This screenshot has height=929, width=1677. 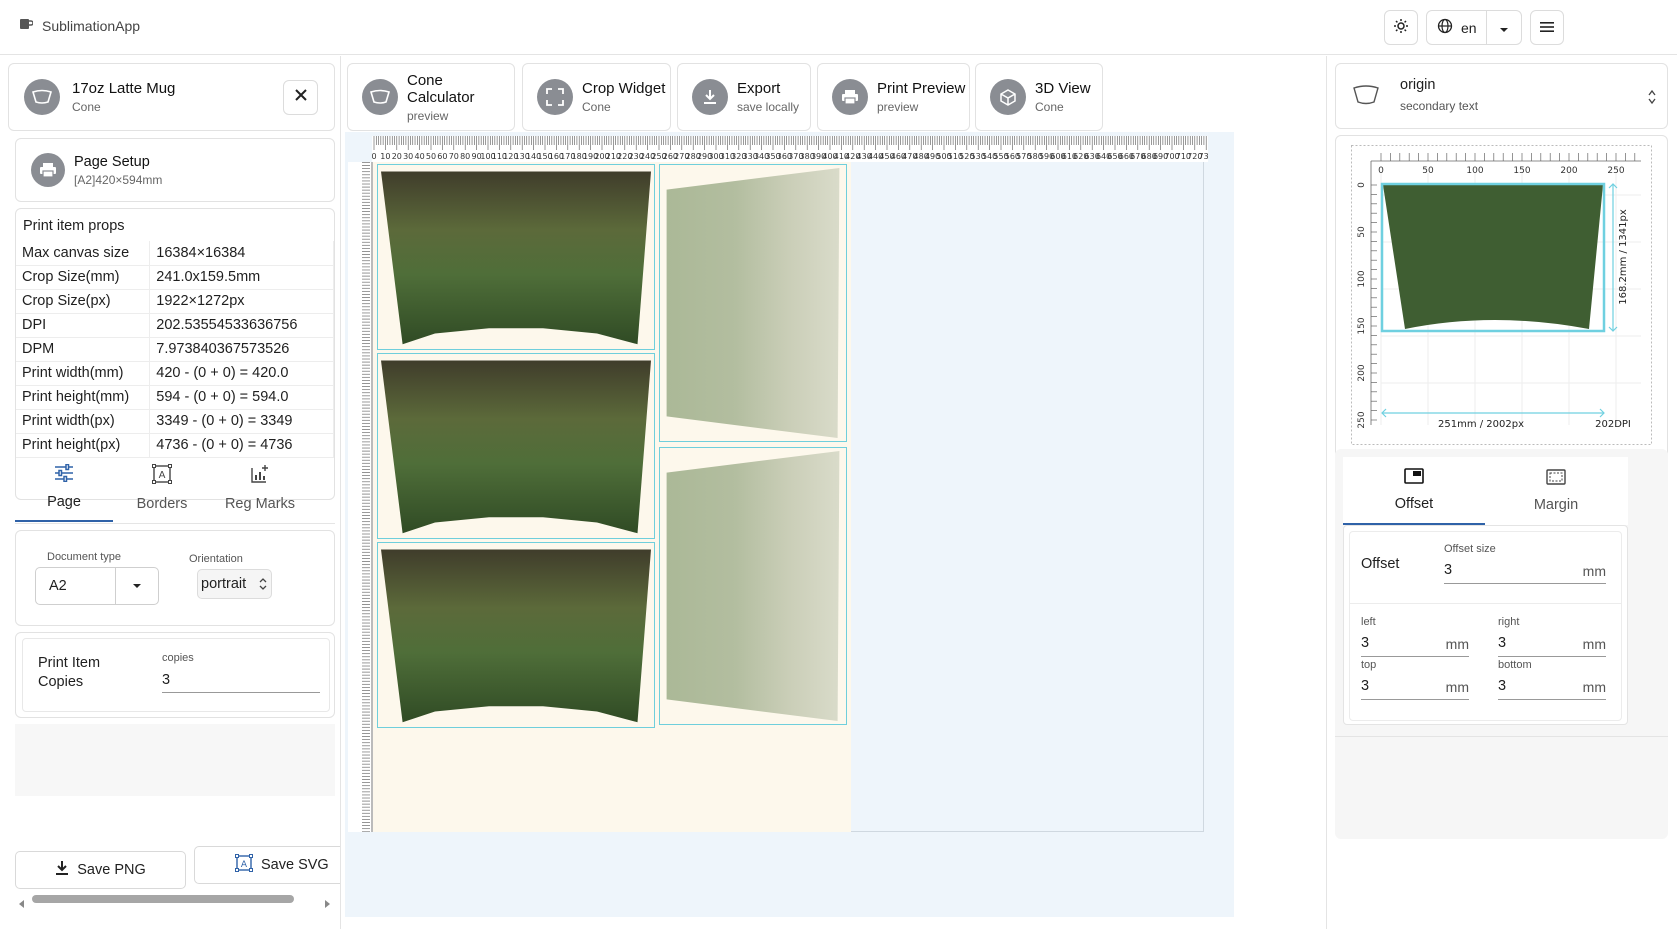 I want to click on x-tick-label: 0, so click(x=1381, y=171).